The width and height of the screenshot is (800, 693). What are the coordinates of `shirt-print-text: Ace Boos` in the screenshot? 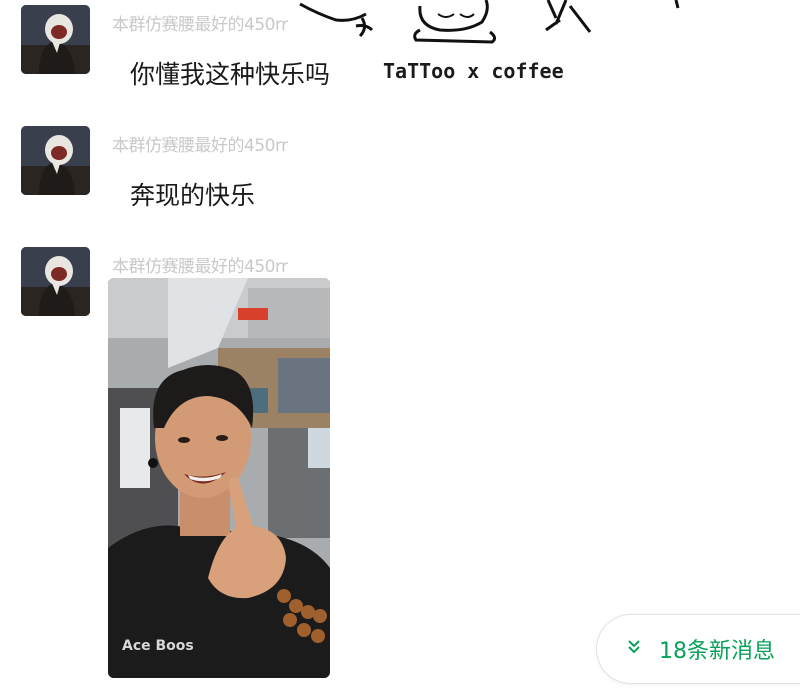 It's located at (158, 646).